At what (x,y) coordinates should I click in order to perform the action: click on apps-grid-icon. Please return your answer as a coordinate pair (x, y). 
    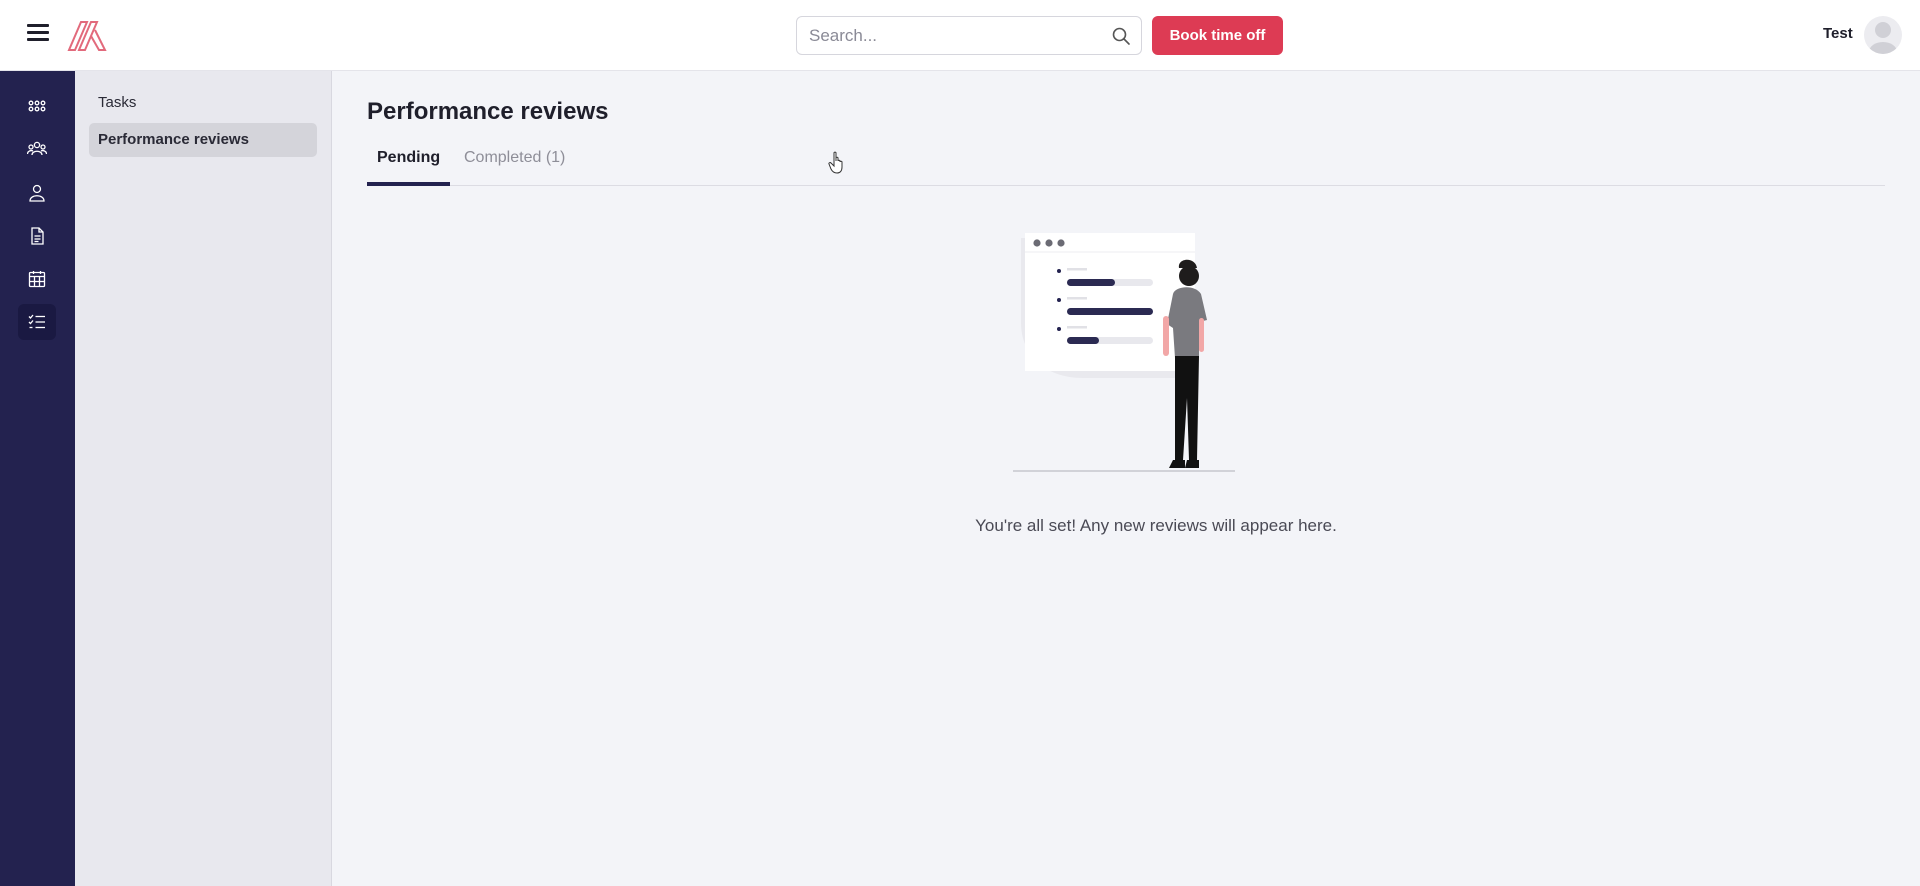
    Looking at the image, I should click on (37, 106).